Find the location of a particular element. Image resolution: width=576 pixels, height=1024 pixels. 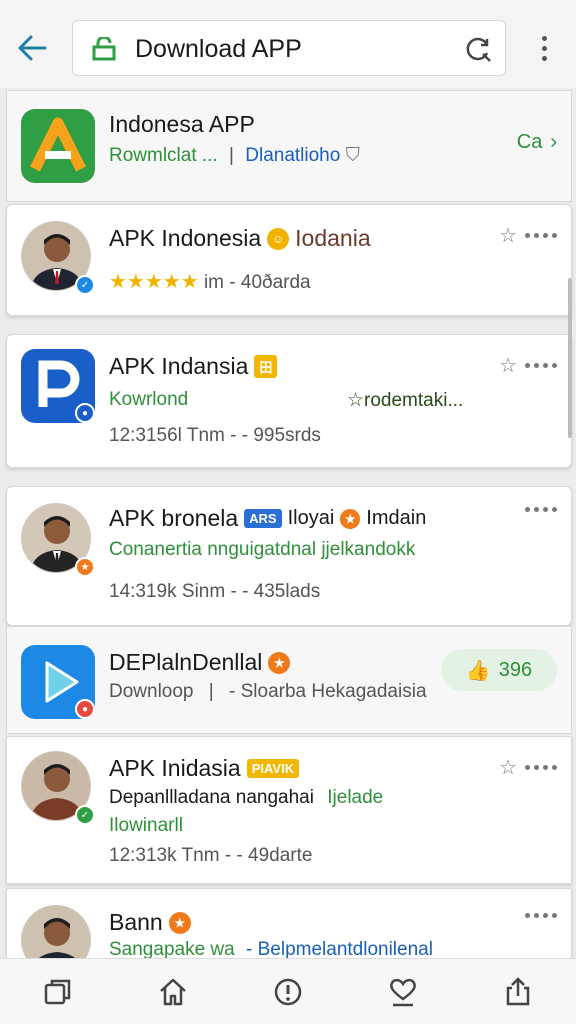

tabs-icon is located at coordinates (57, 991).